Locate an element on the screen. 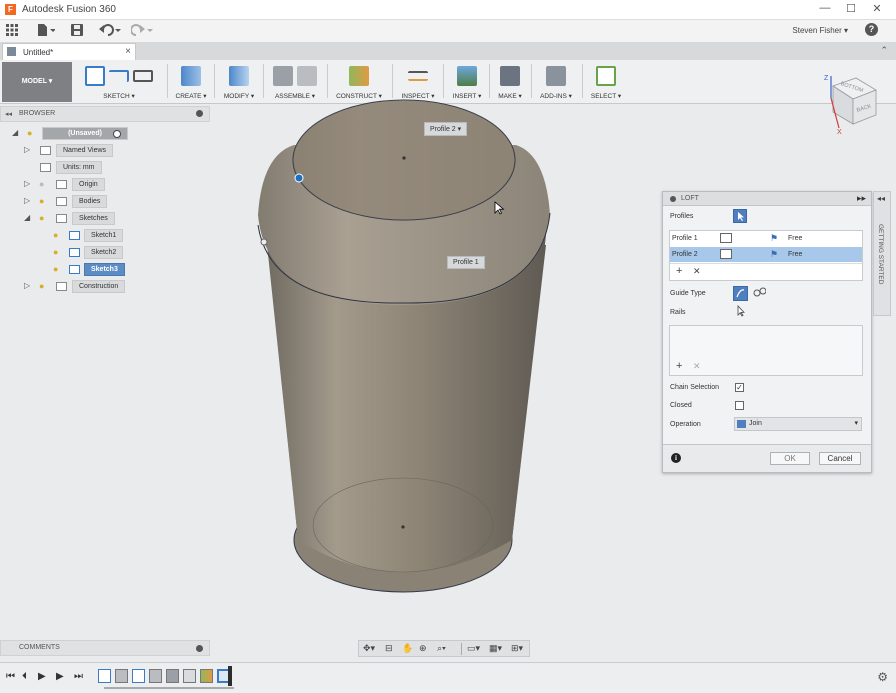 The width and height of the screenshot is (896, 693). insert-image-icon is located at coordinates (467, 76).